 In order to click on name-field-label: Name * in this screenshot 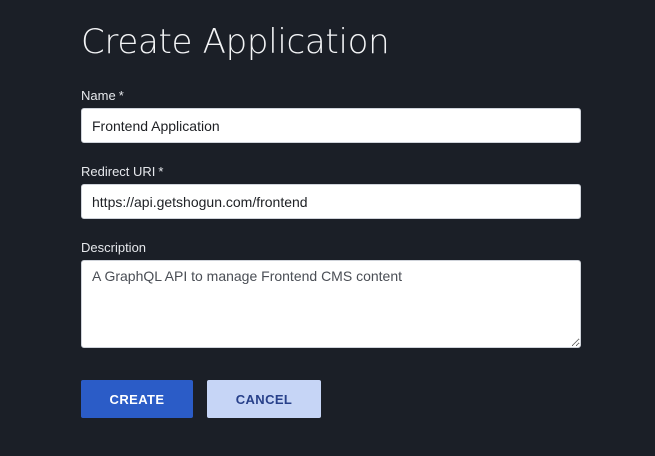, I will do `click(102, 96)`.